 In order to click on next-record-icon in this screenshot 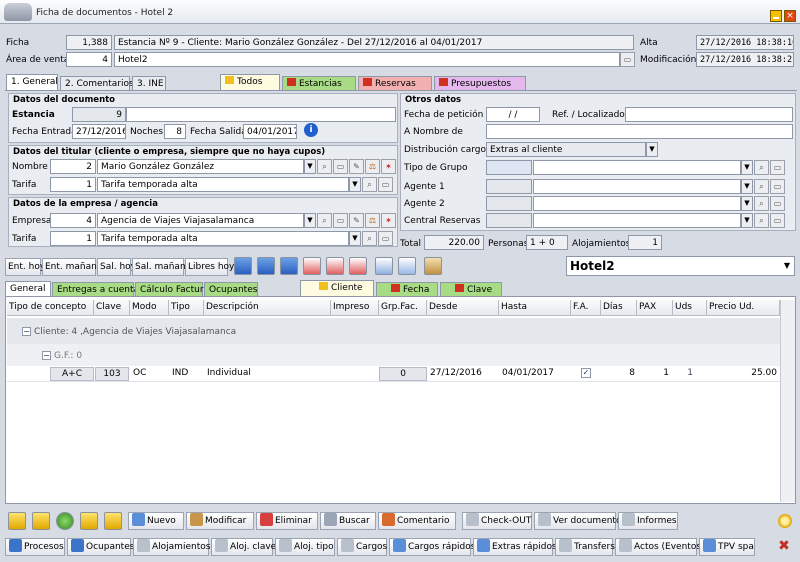, I will do `click(89, 521)`.